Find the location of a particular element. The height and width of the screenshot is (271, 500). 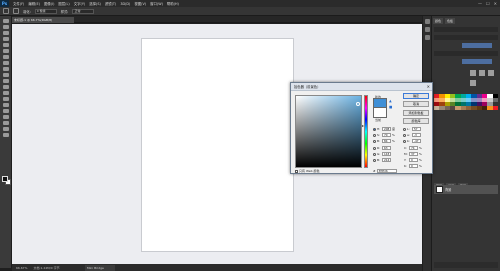

input-b: 84 is located at coordinates (386, 141).